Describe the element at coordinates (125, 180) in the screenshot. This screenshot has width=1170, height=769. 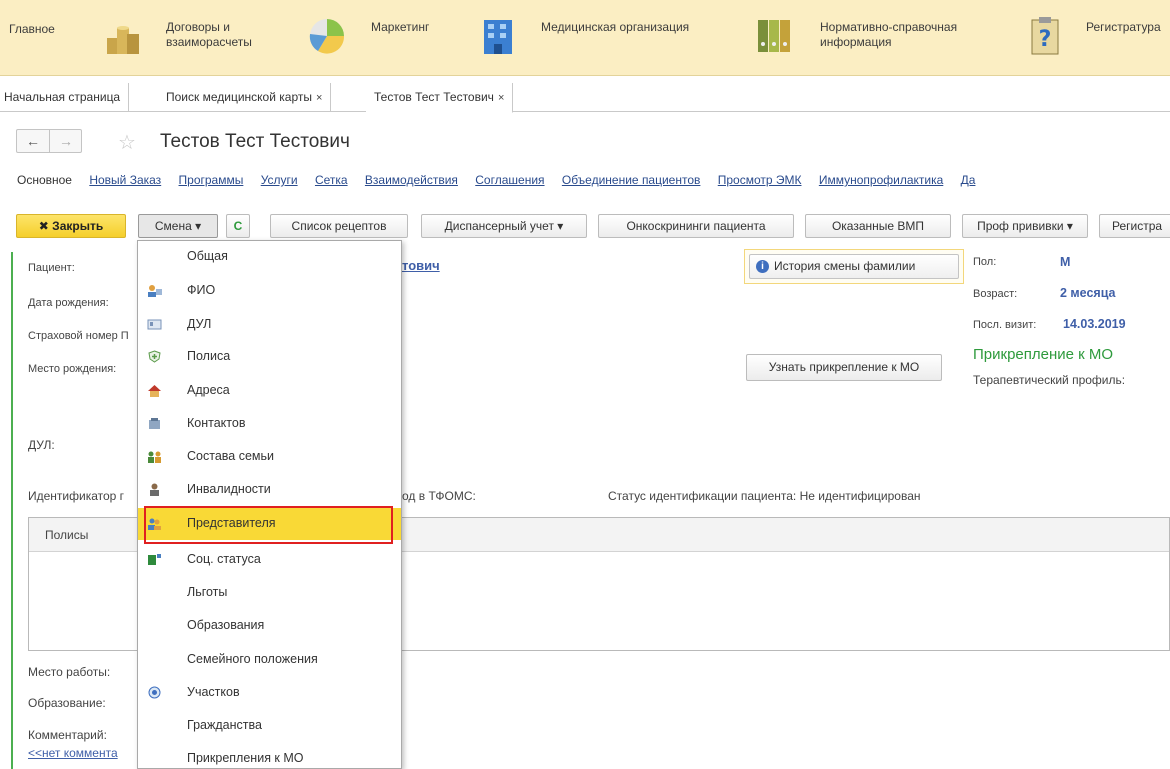
I see `link-new-order: Новый Заказ` at that location.